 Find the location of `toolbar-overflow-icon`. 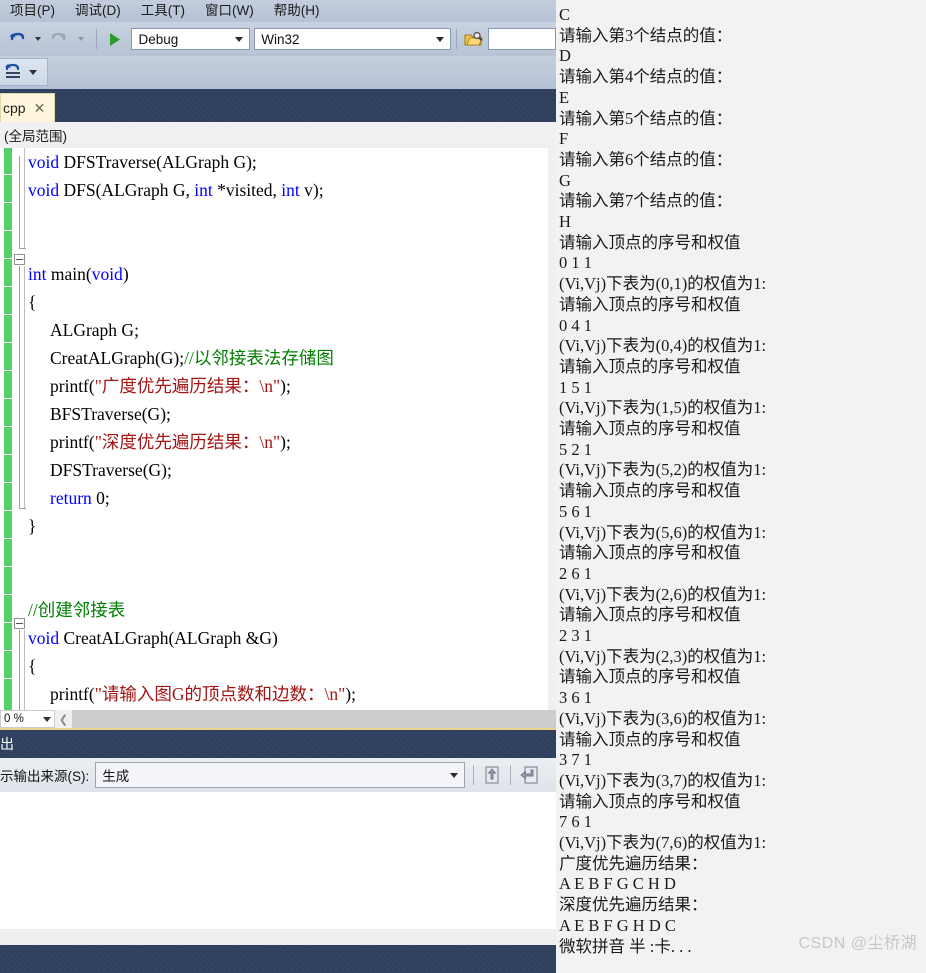

toolbar-overflow-icon is located at coordinates (32, 72).